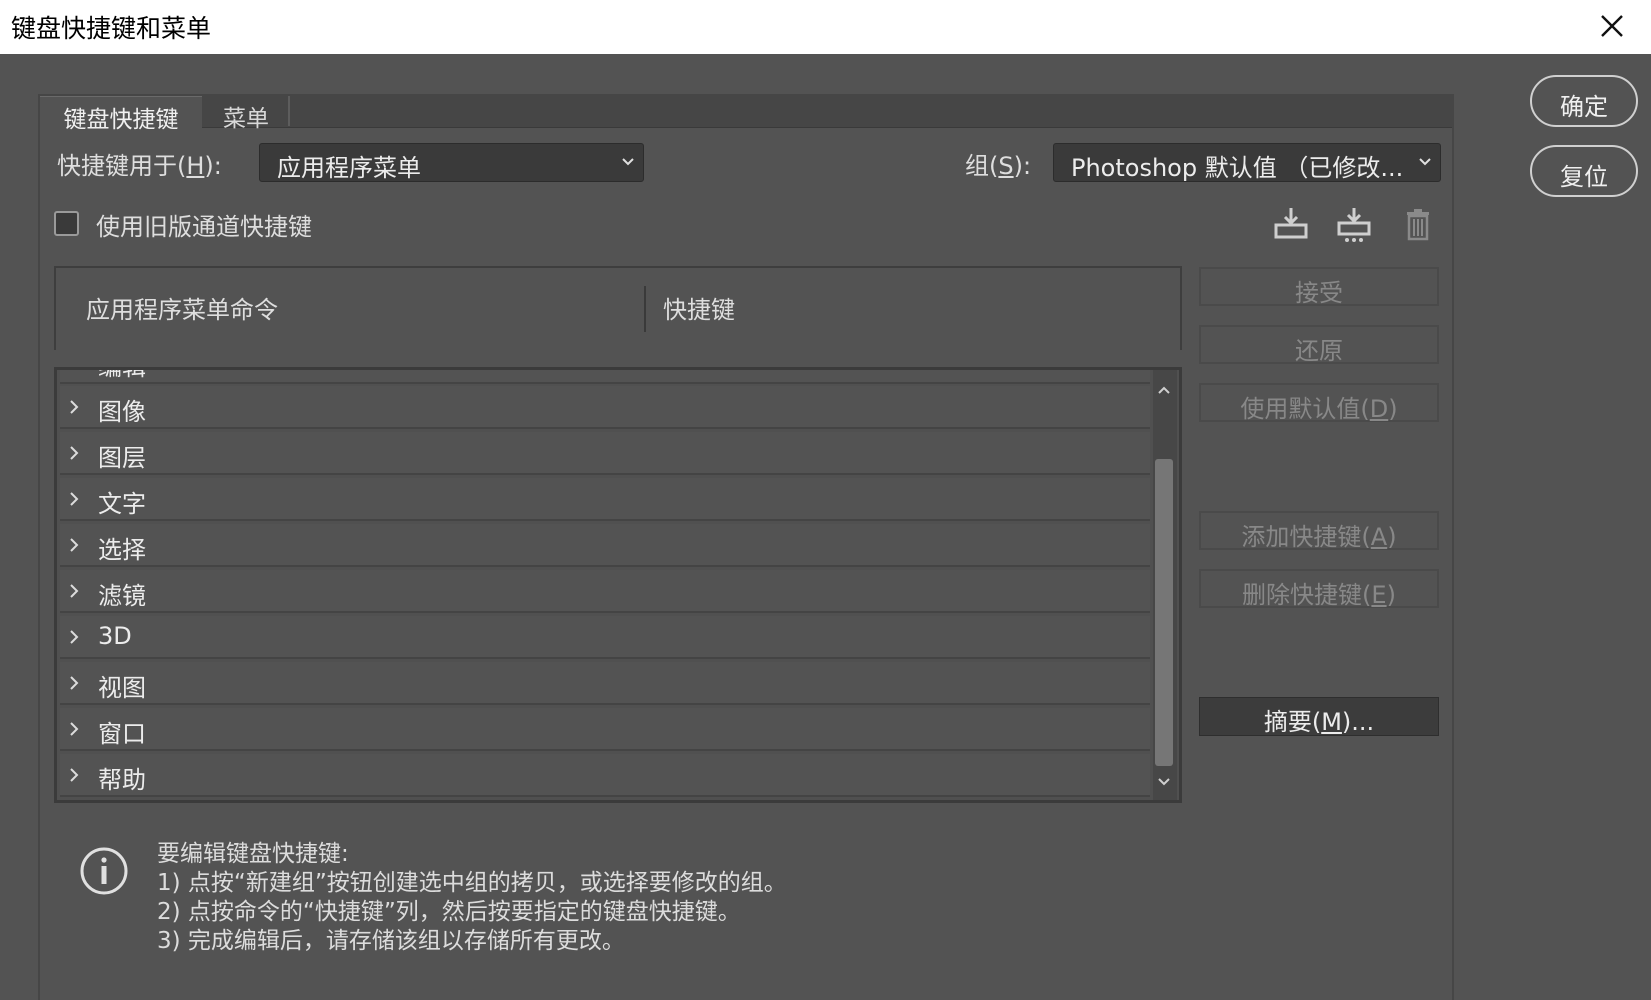  Describe the element at coordinates (618, 308) in the screenshot. I see `table-header: 应用程序菜单命令 快捷键` at that location.